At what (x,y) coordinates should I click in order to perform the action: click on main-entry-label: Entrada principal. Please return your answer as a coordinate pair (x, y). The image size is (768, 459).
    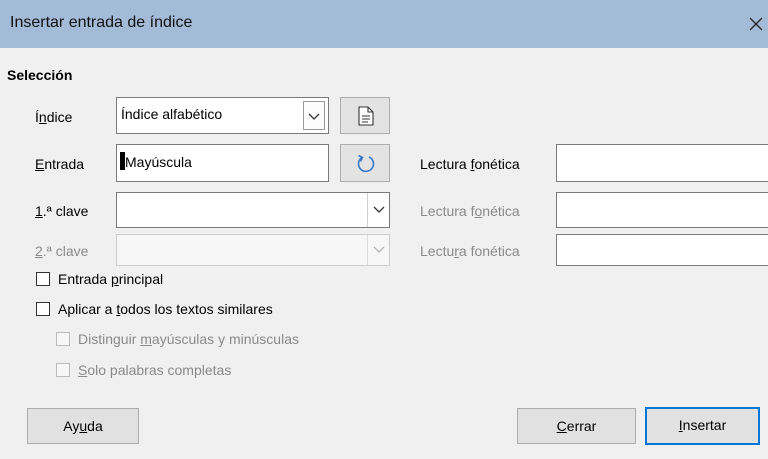
    Looking at the image, I should click on (110, 279).